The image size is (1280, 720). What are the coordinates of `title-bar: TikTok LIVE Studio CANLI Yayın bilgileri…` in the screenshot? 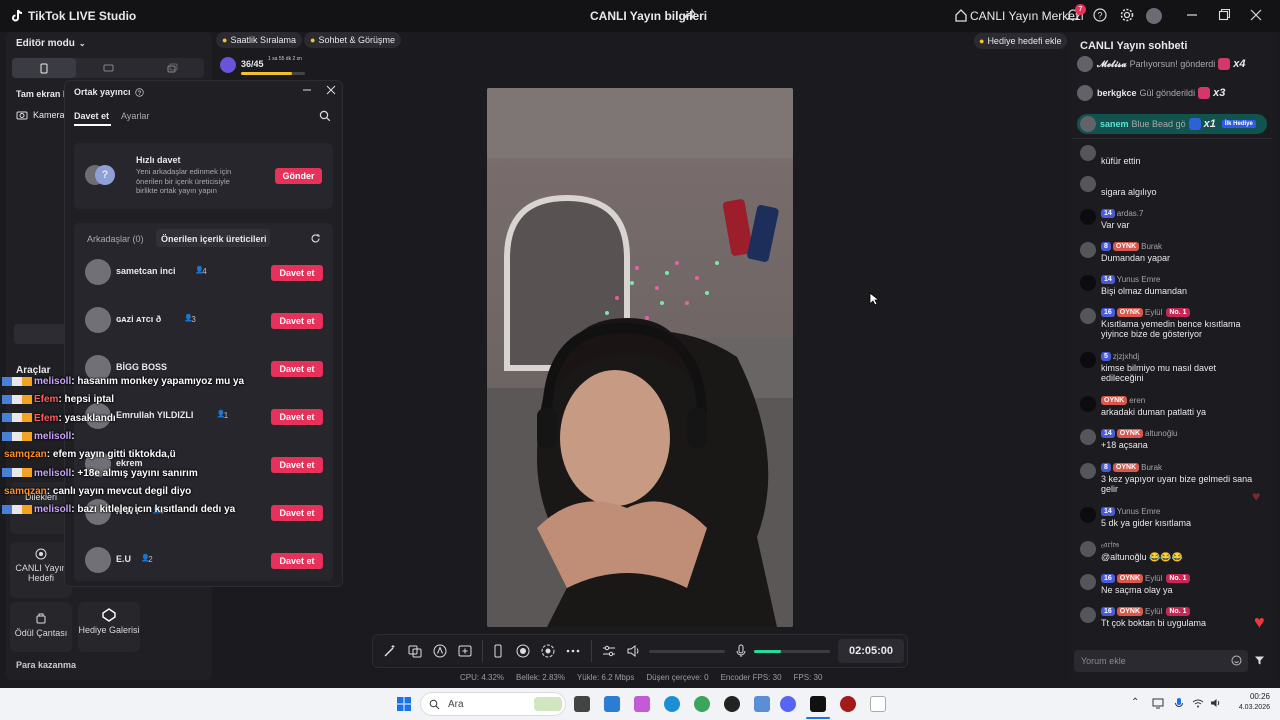 It's located at (640, 16).